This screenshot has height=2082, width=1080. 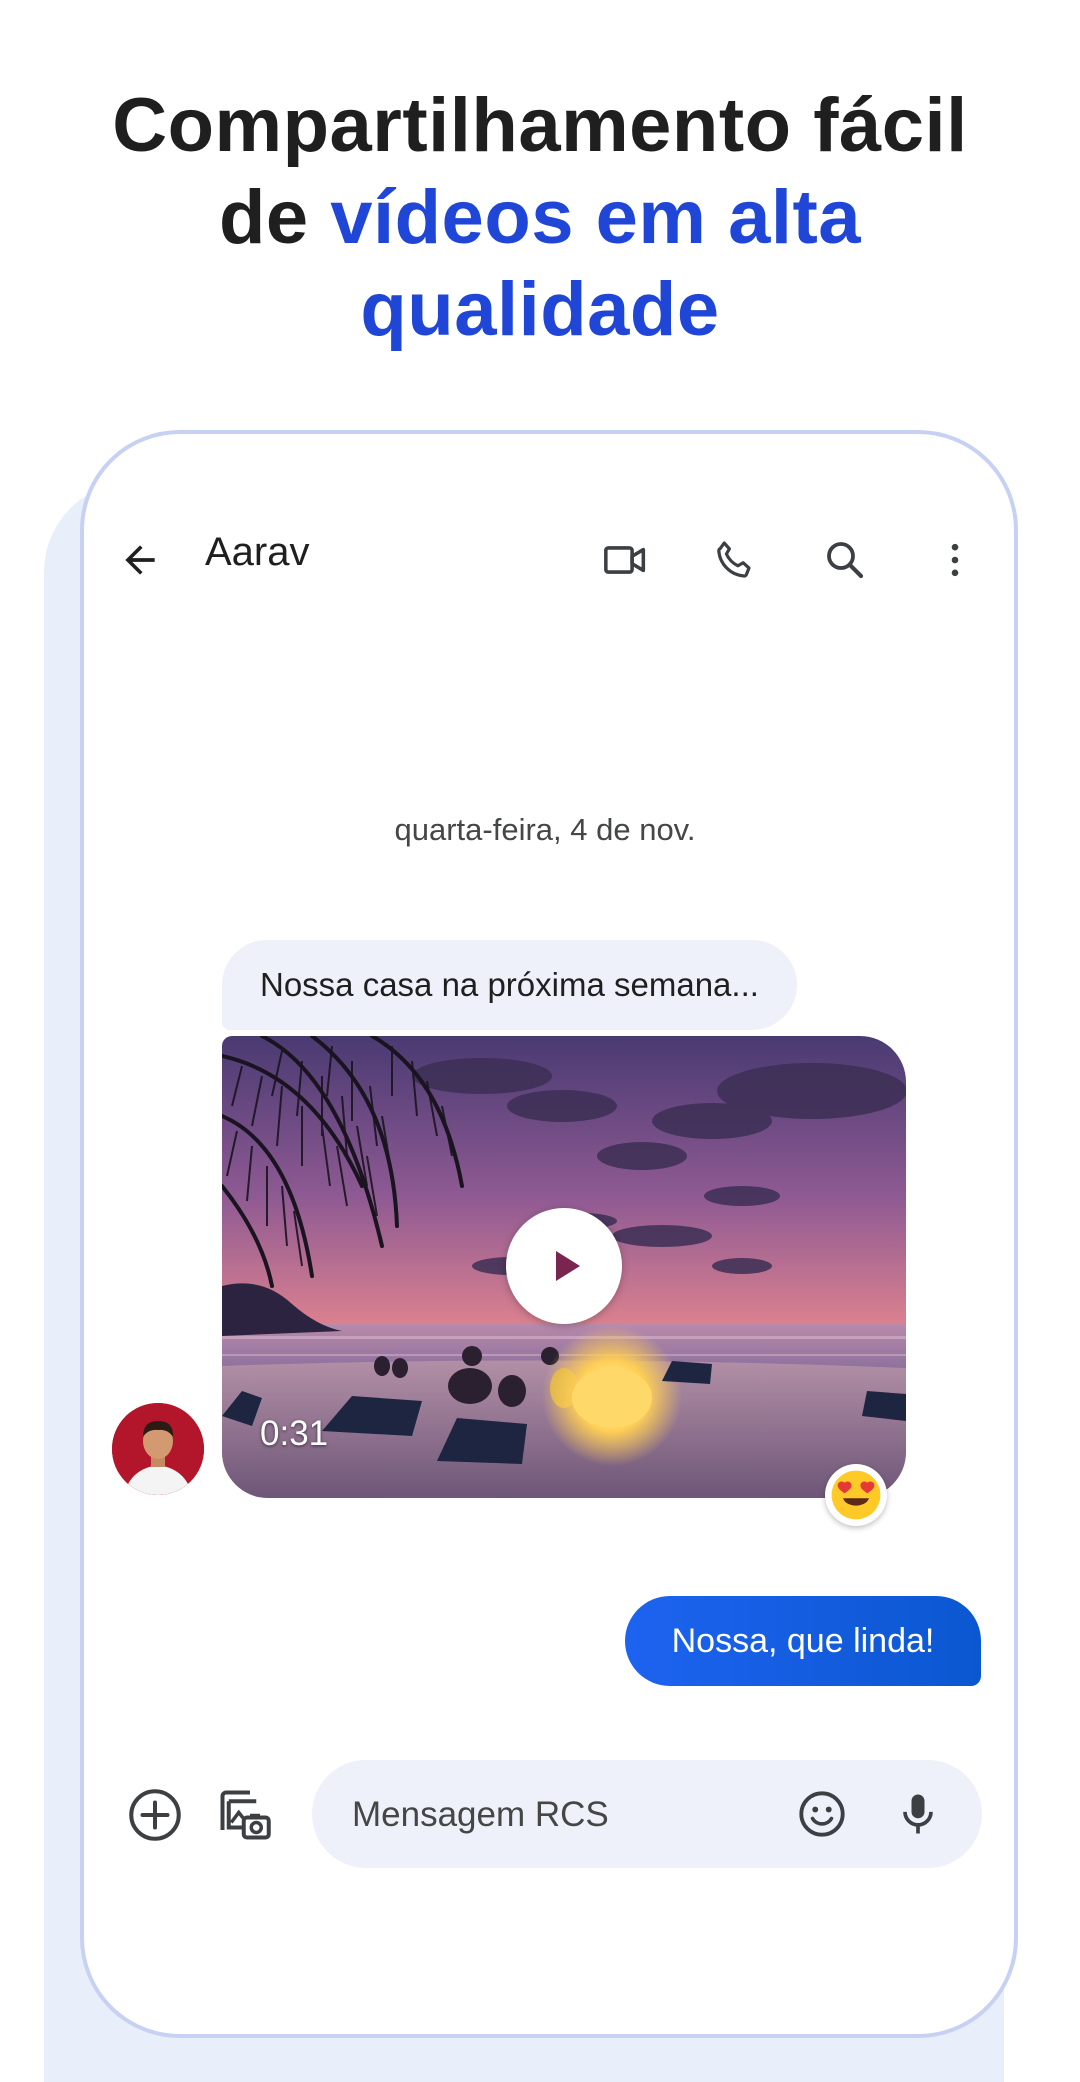 What do you see at coordinates (274, 217) in the screenshot?
I see `headline-line-2-prefix: de` at bounding box center [274, 217].